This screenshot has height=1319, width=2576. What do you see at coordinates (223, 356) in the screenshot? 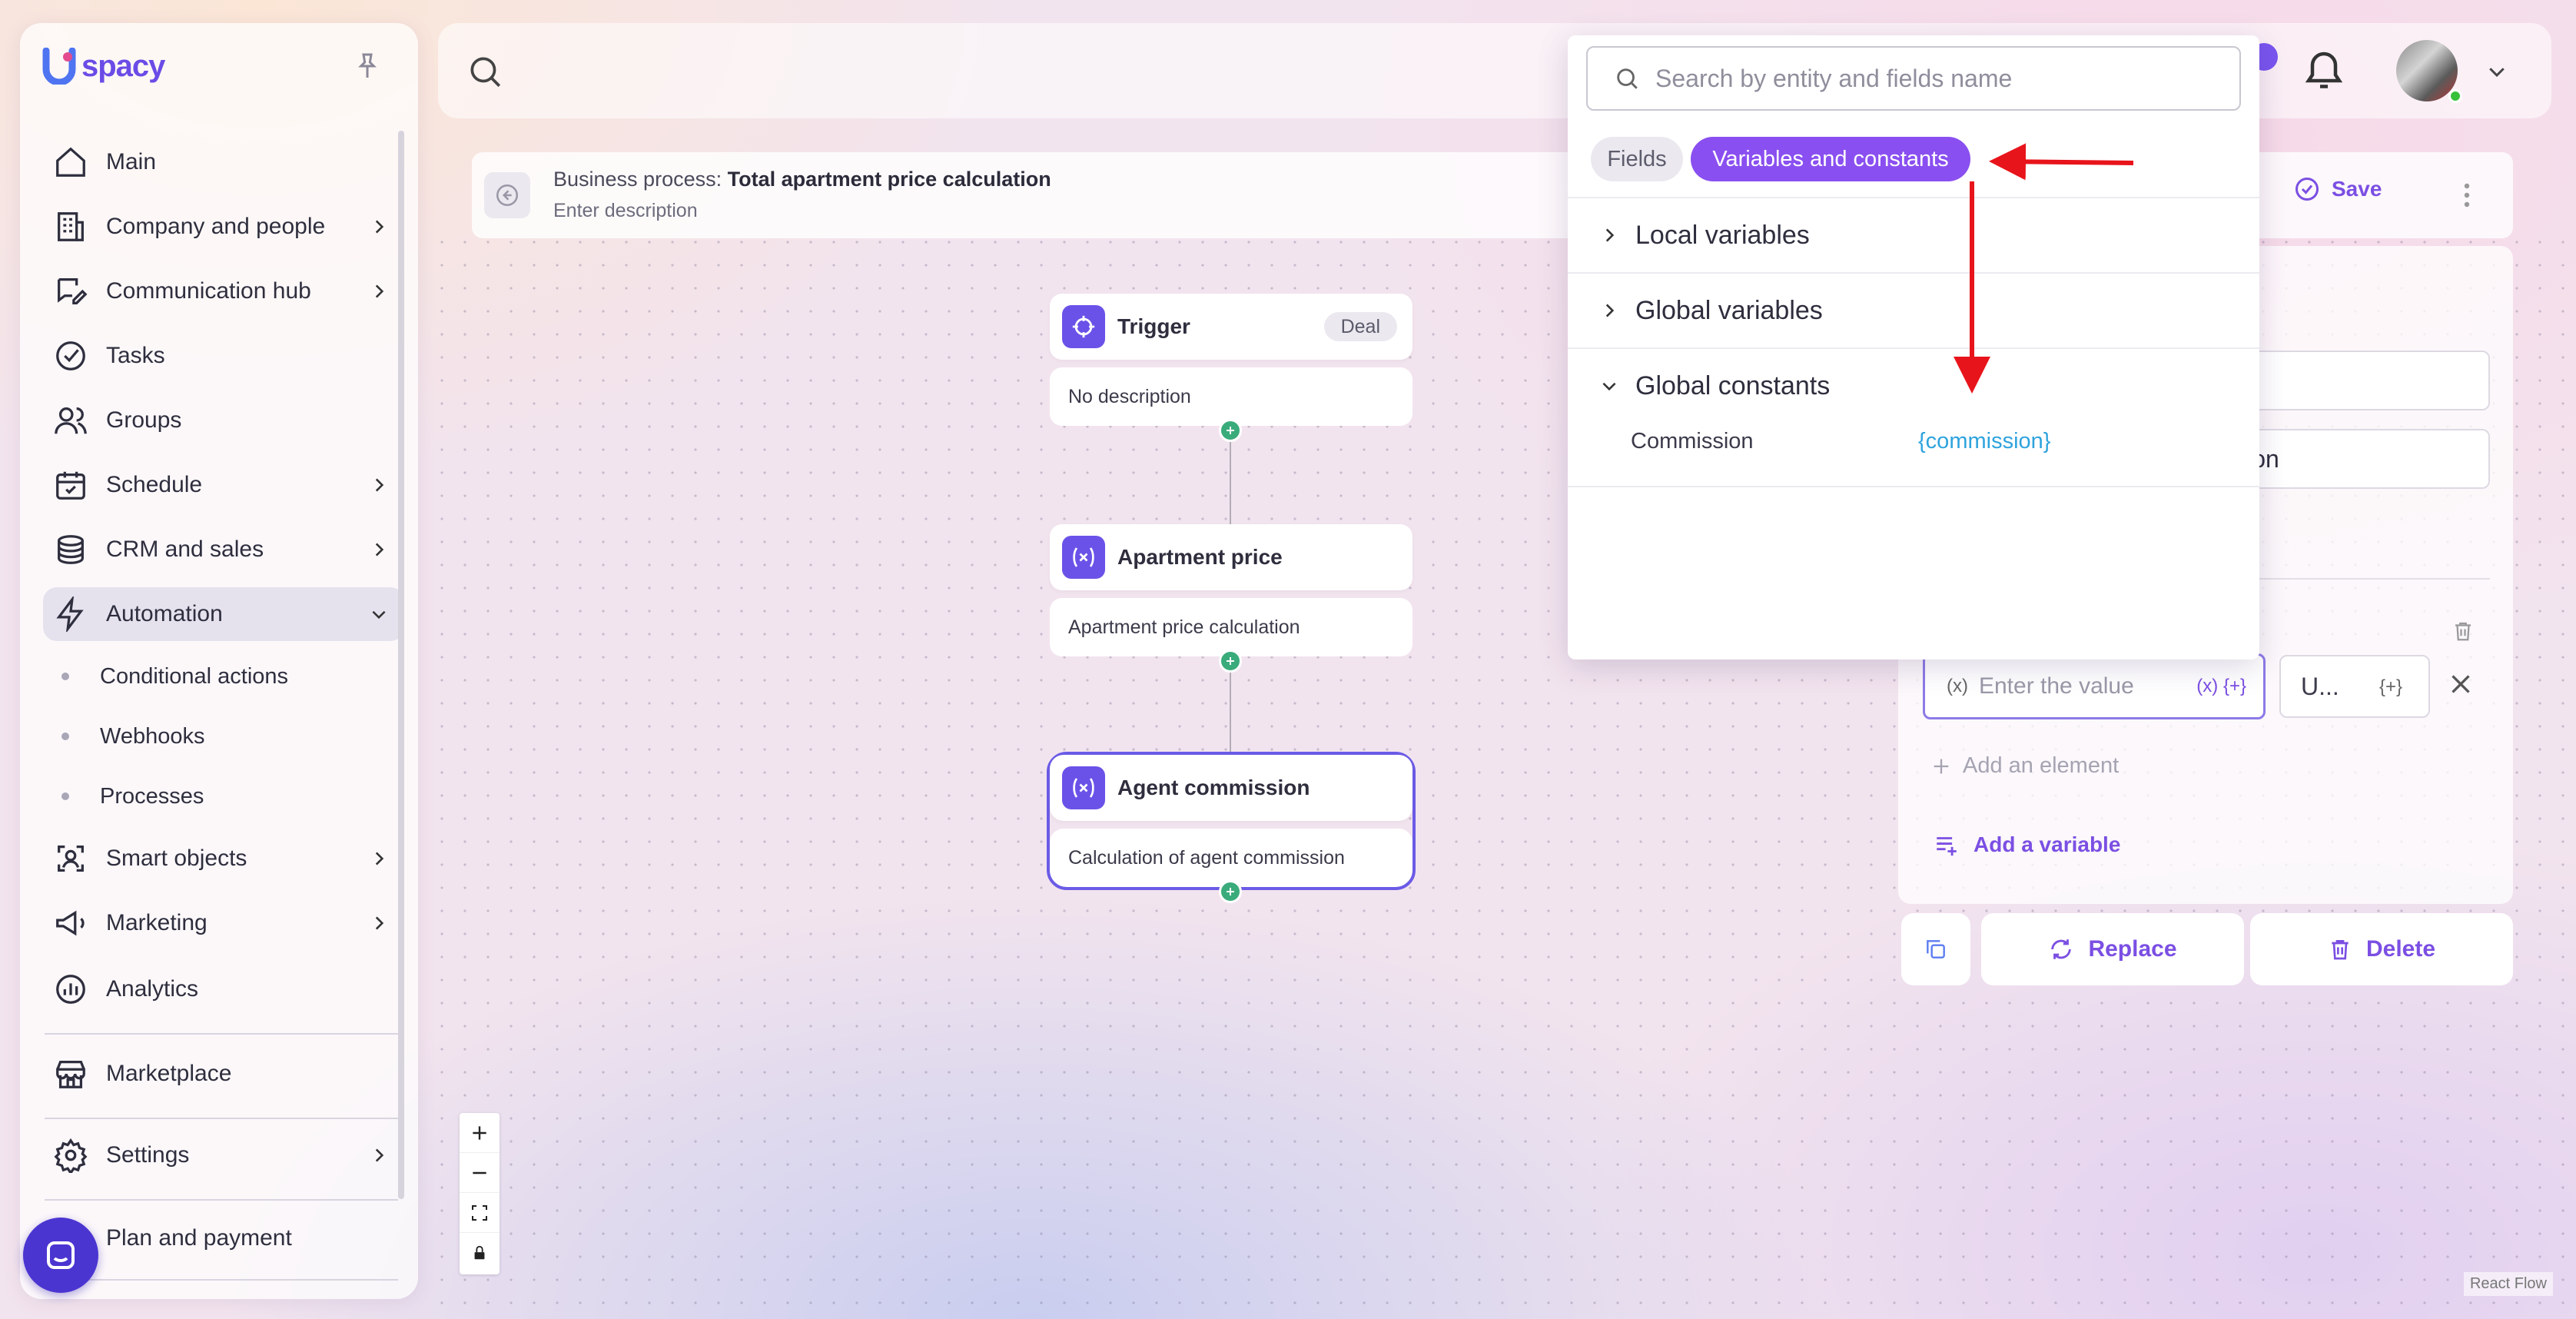
I see `sidebar-item-tasks: Tasks` at bounding box center [223, 356].